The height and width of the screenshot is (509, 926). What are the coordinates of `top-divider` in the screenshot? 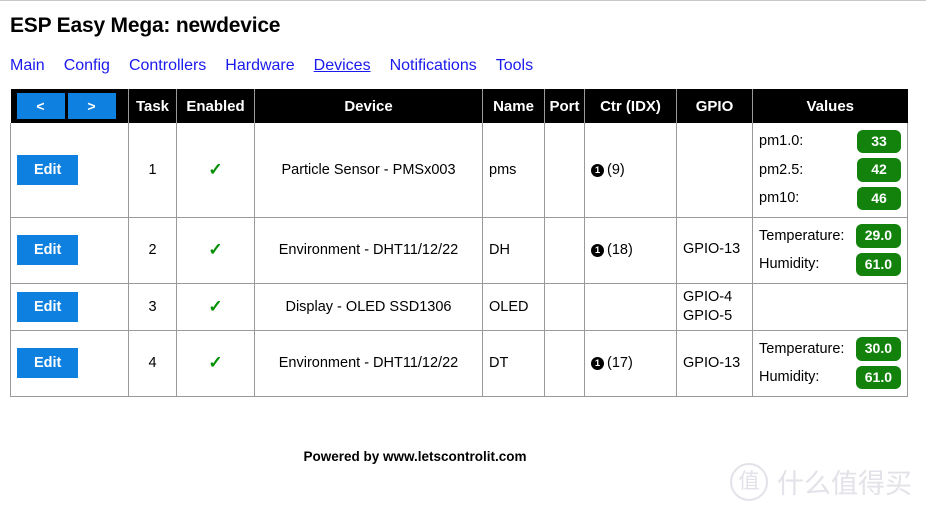 It's located at (463, 0).